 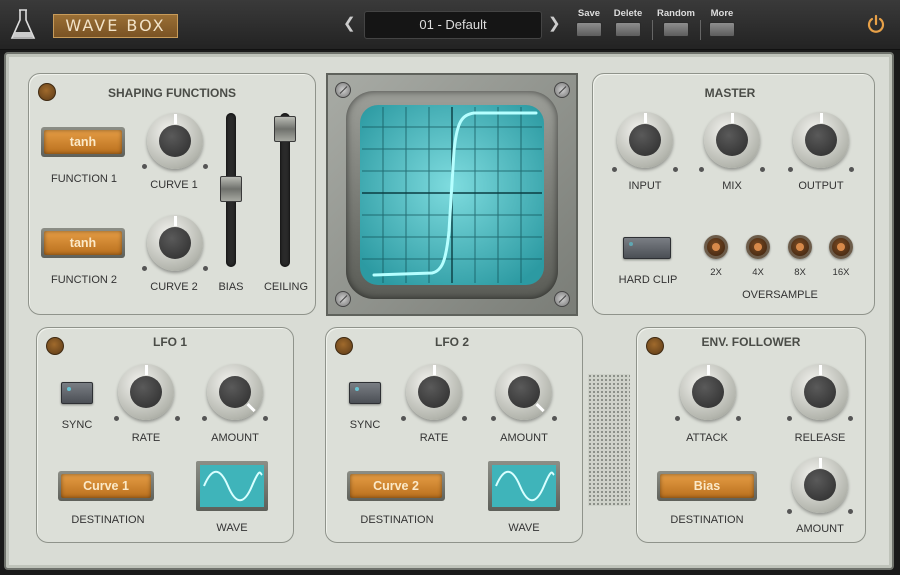 I want to click on bias-slider-handle, so click(x=231, y=189).